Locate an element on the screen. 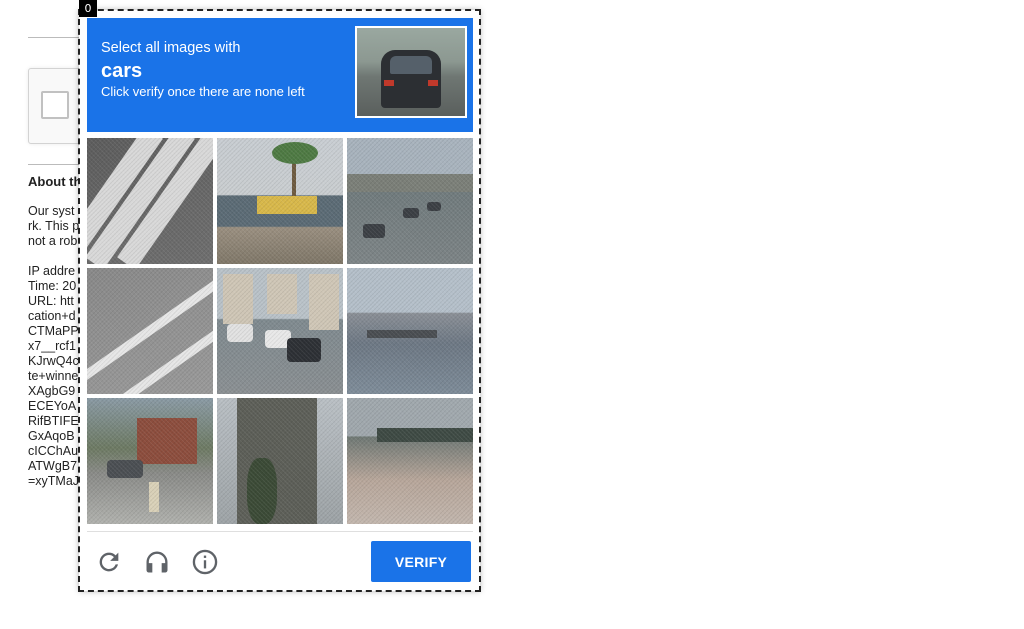 The height and width of the screenshot is (629, 1024). paragraph-line: not a rob is located at coordinates (53, 241).